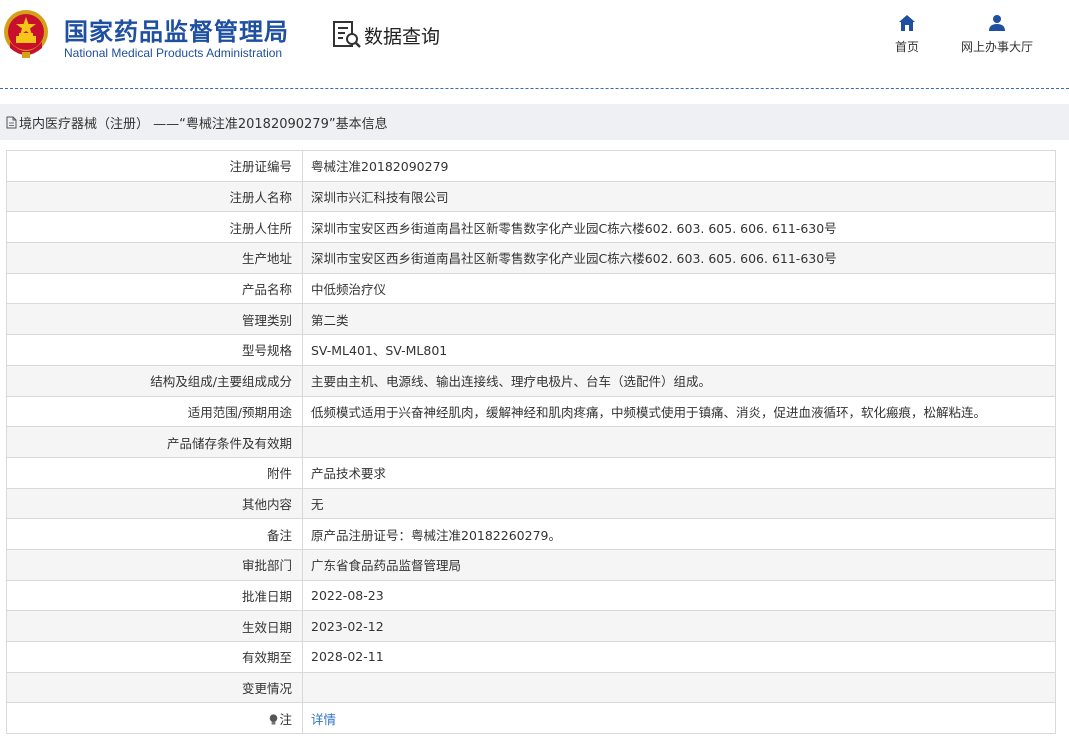  I want to click on field-value: 2028-02-11, so click(679, 657).